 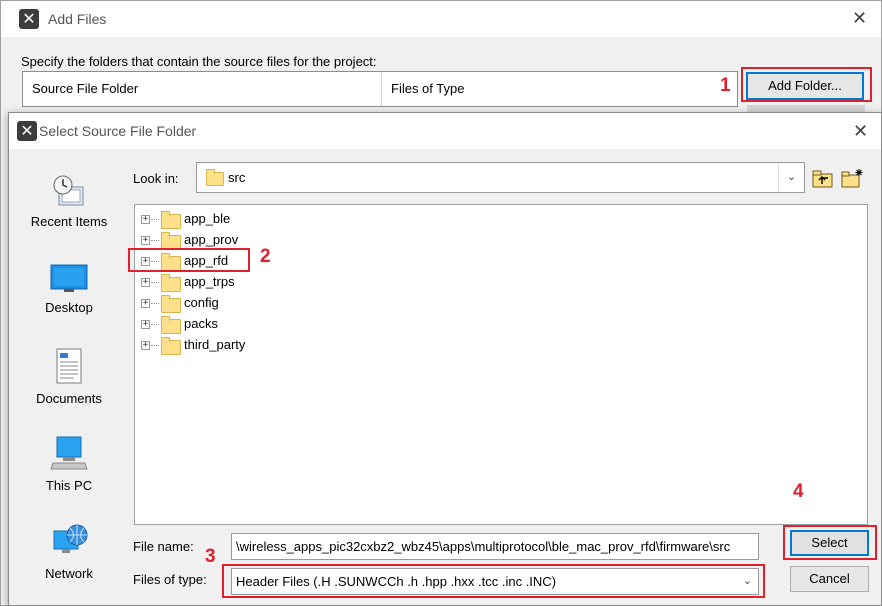 What do you see at coordinates (70, 538) in the screenshot?
I see `network-icon` at bounding box center [70, 538].